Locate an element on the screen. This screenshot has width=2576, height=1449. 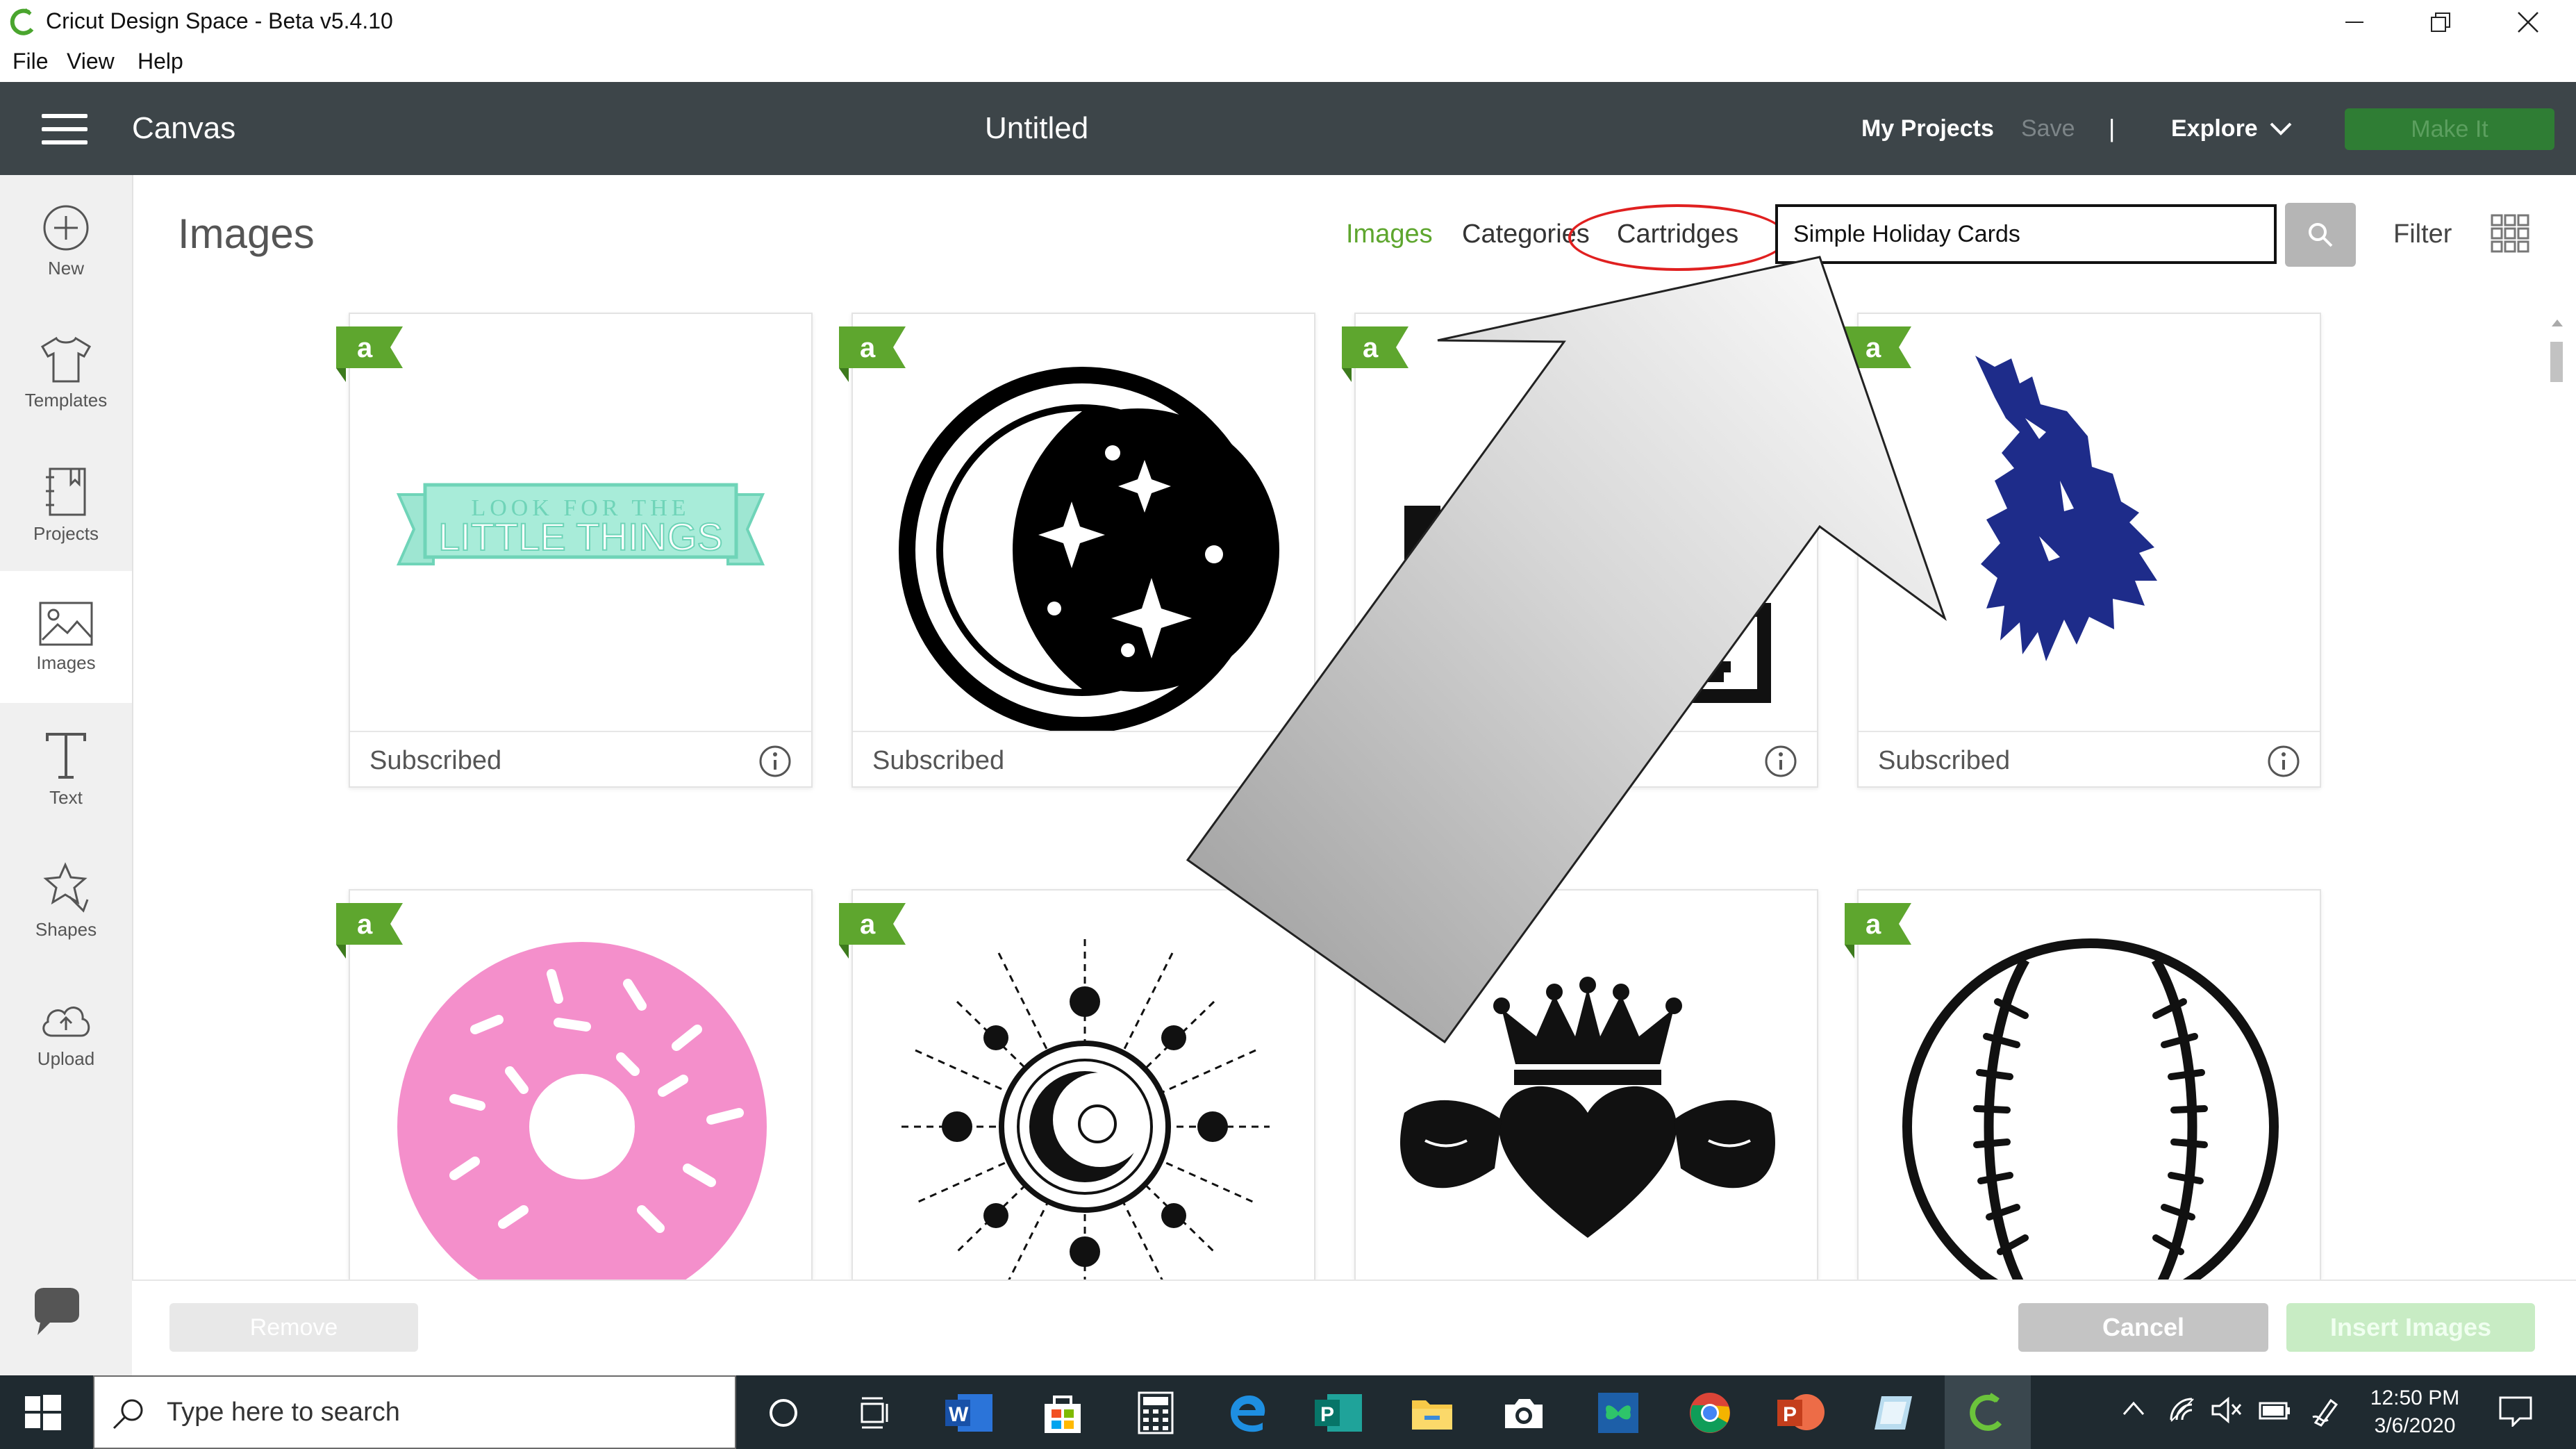
task-view-button is located at coordinates (875, 1413).